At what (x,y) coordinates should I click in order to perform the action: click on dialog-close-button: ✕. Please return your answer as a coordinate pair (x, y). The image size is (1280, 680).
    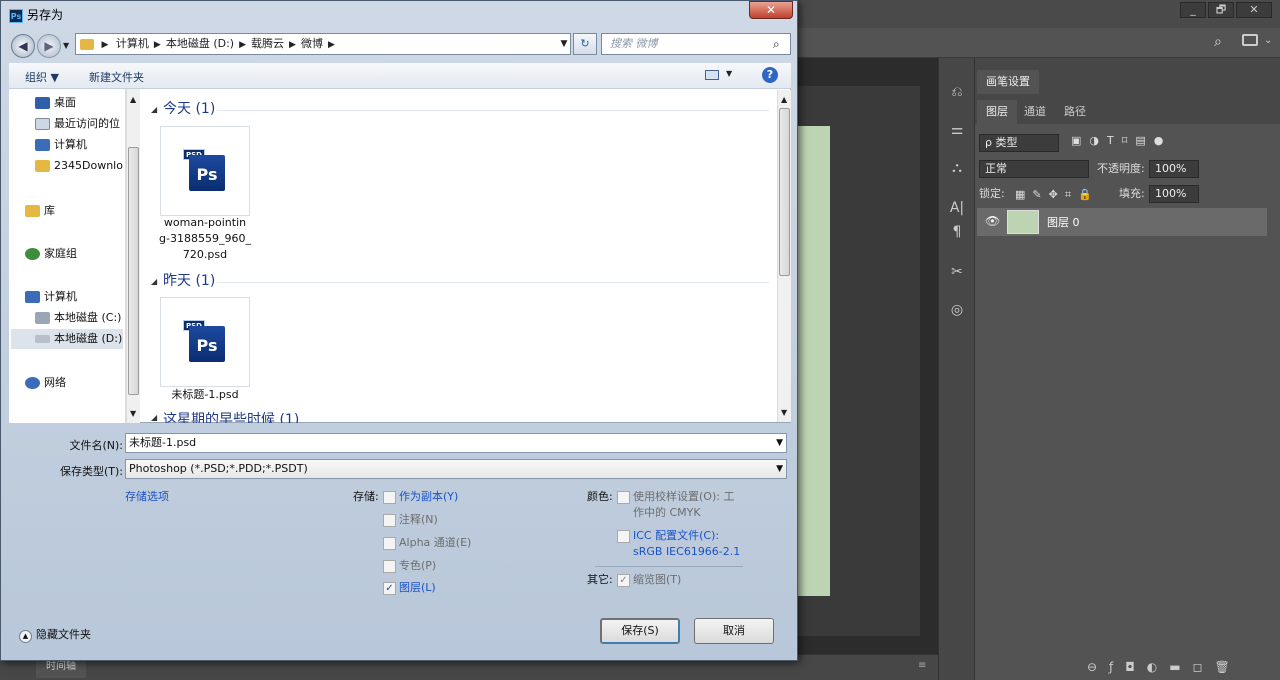
    Looking at the image, I should click on (771, 10).